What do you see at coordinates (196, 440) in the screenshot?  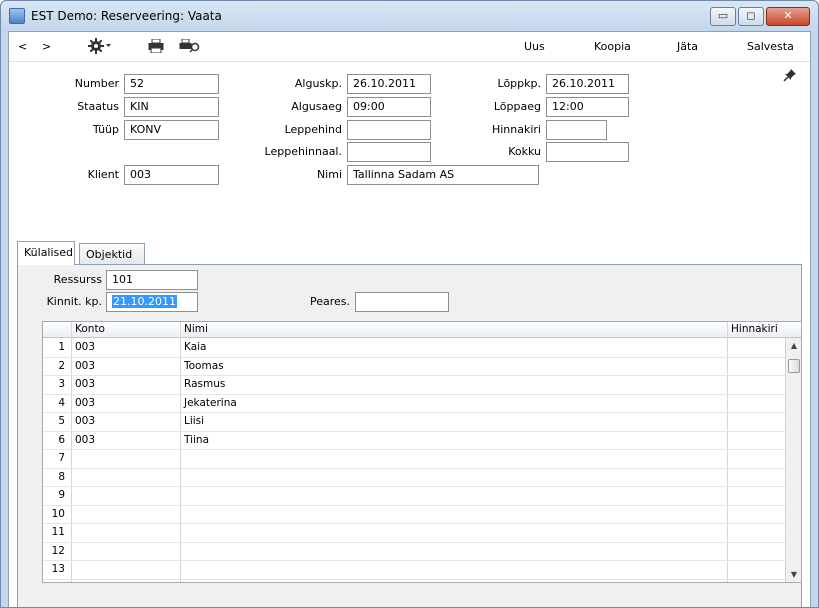 I see `nimi-cell: Tiina` at bounding box center [196, 440].